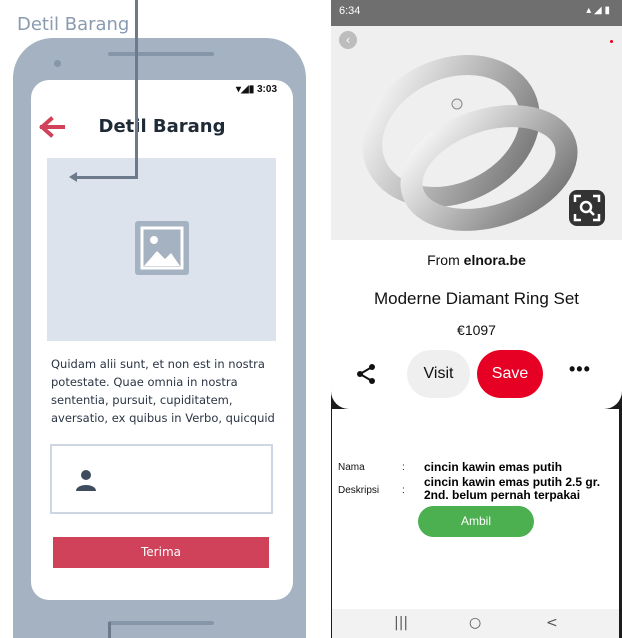 The width and height of the screenshot is (622, 638). I want to click on connector-arrowhead, so click(73, 177).